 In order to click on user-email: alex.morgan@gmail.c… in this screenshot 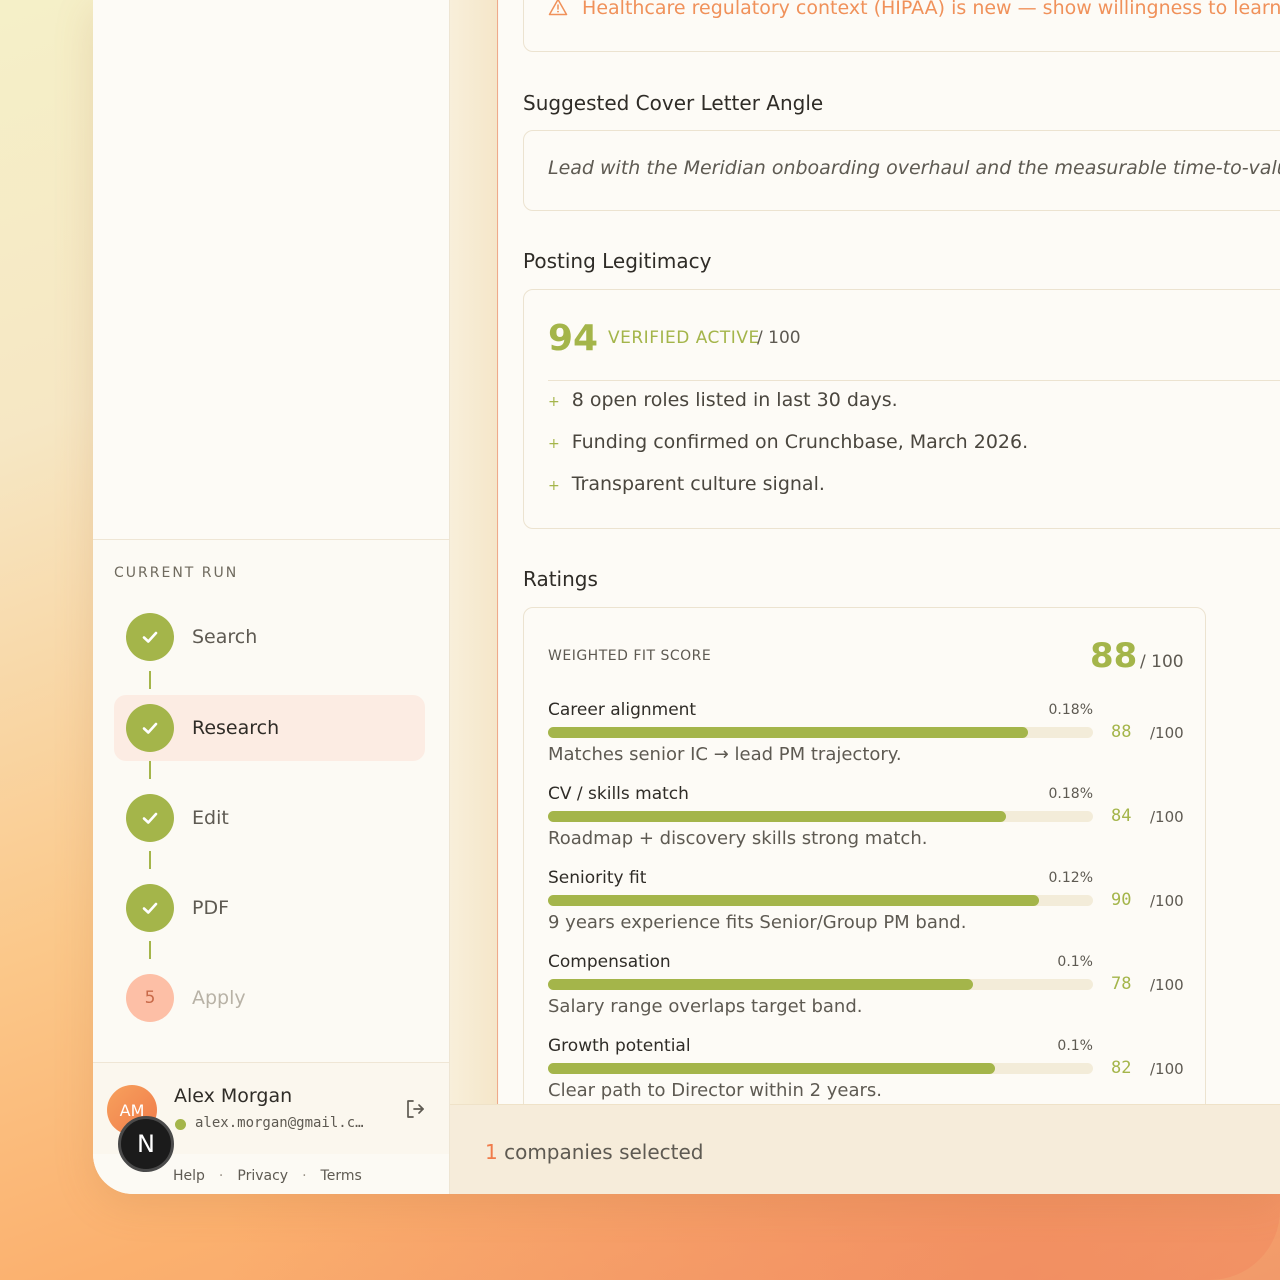, I will do `click(279, 1123)`.